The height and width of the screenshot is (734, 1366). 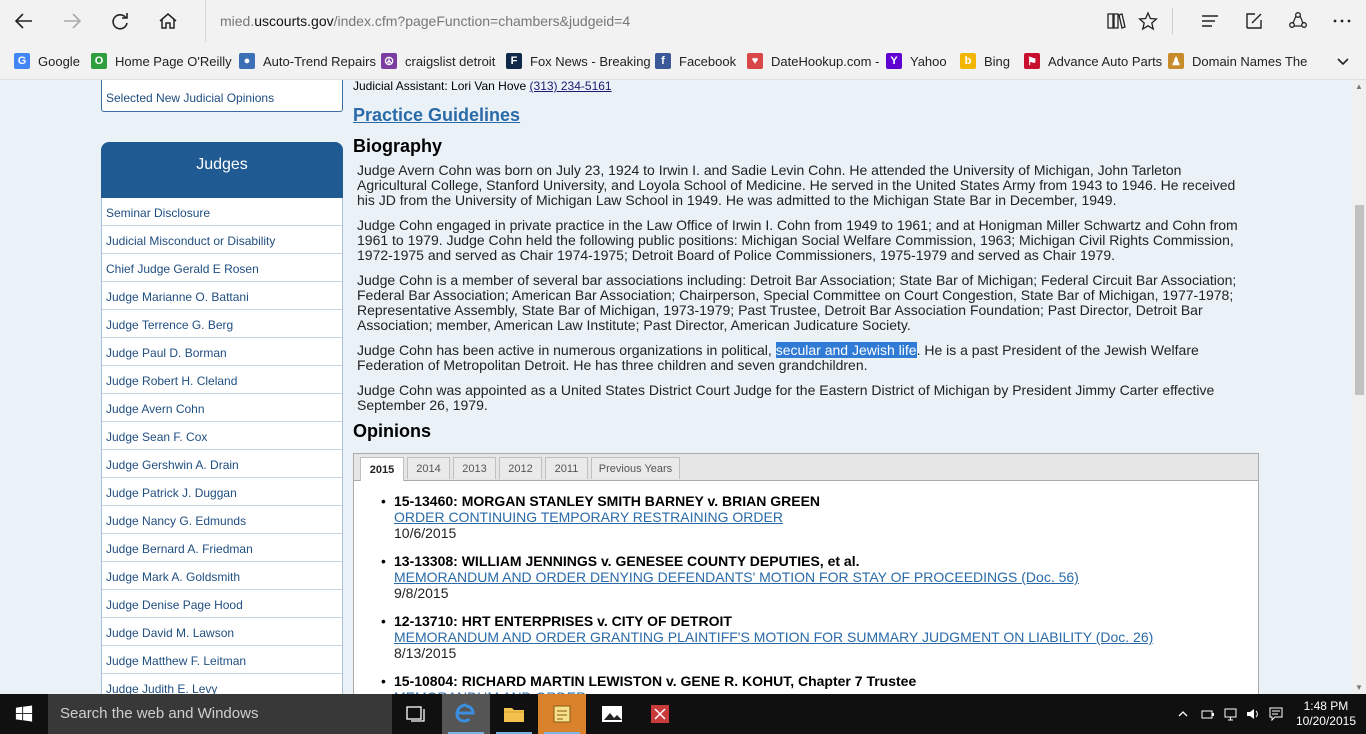 I want to click on year-tab: 2014, so click(x=428, y=468).